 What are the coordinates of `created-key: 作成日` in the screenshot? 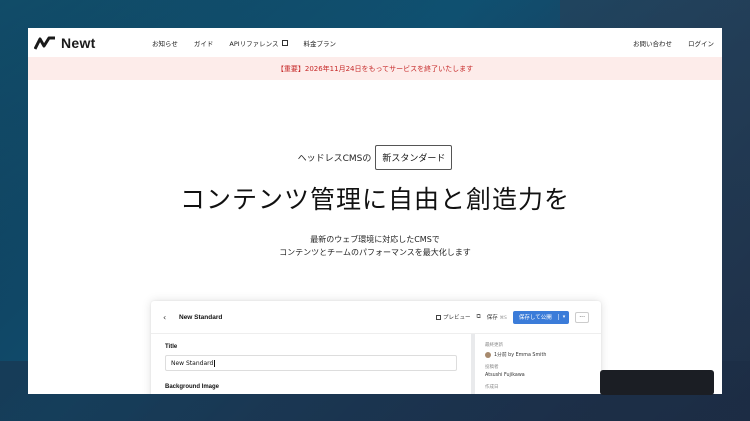 It's located at (492, 387).